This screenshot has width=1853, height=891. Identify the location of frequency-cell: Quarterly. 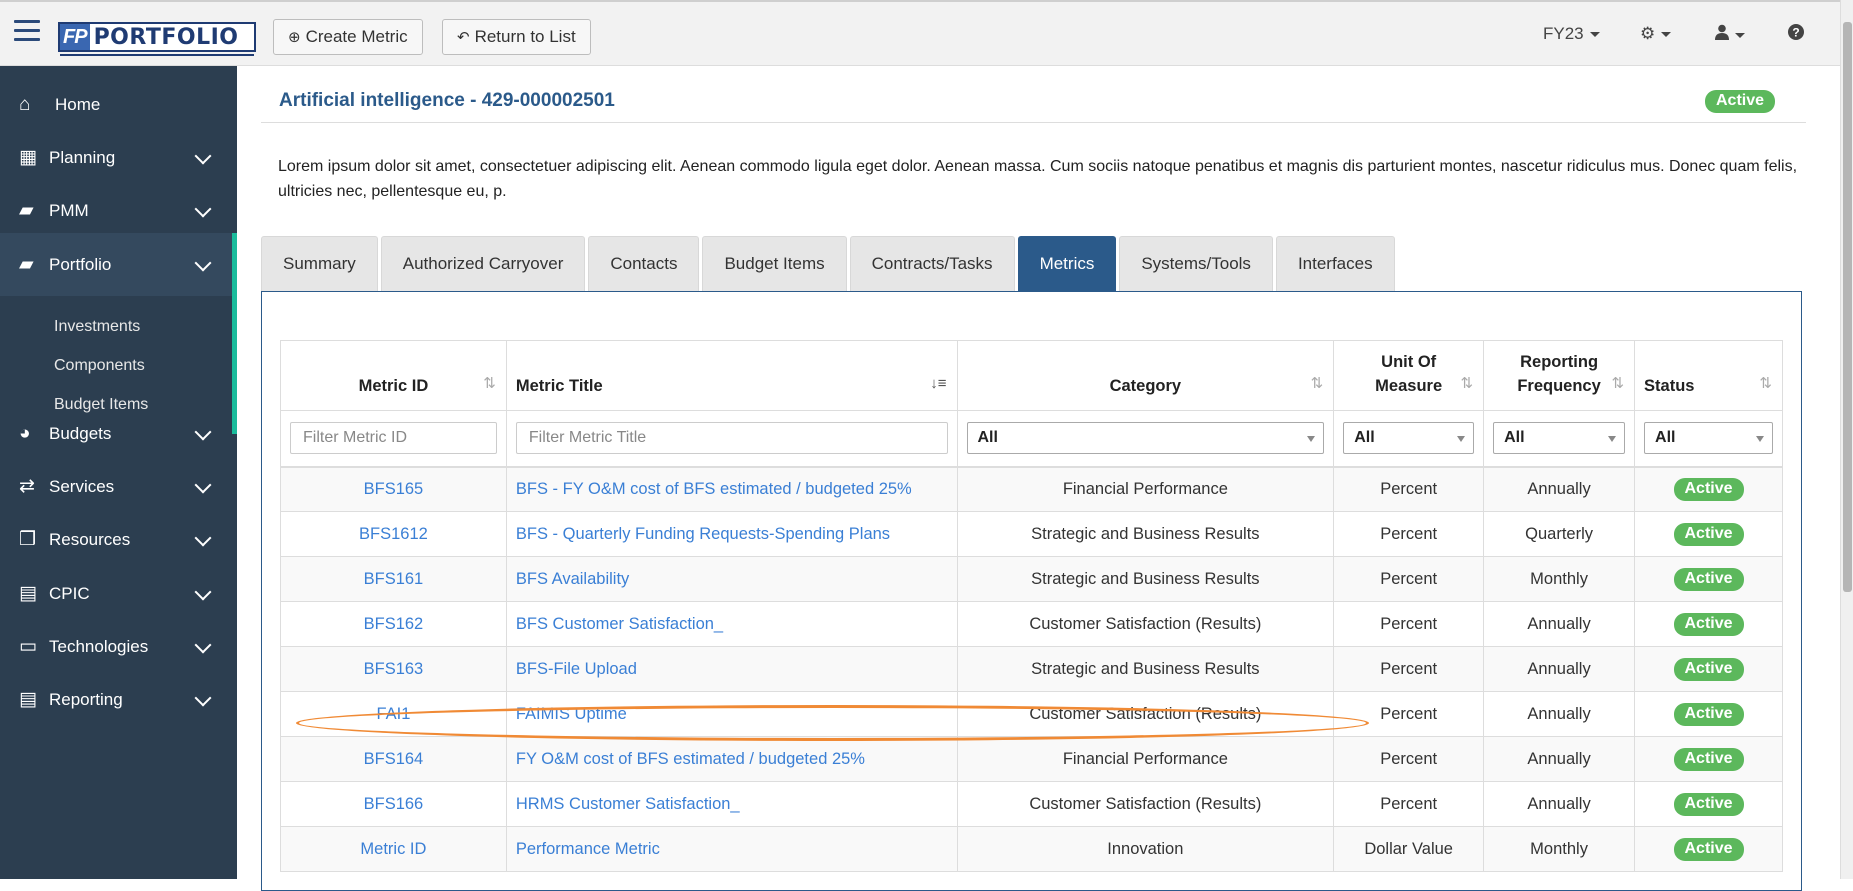
(1559, 534).